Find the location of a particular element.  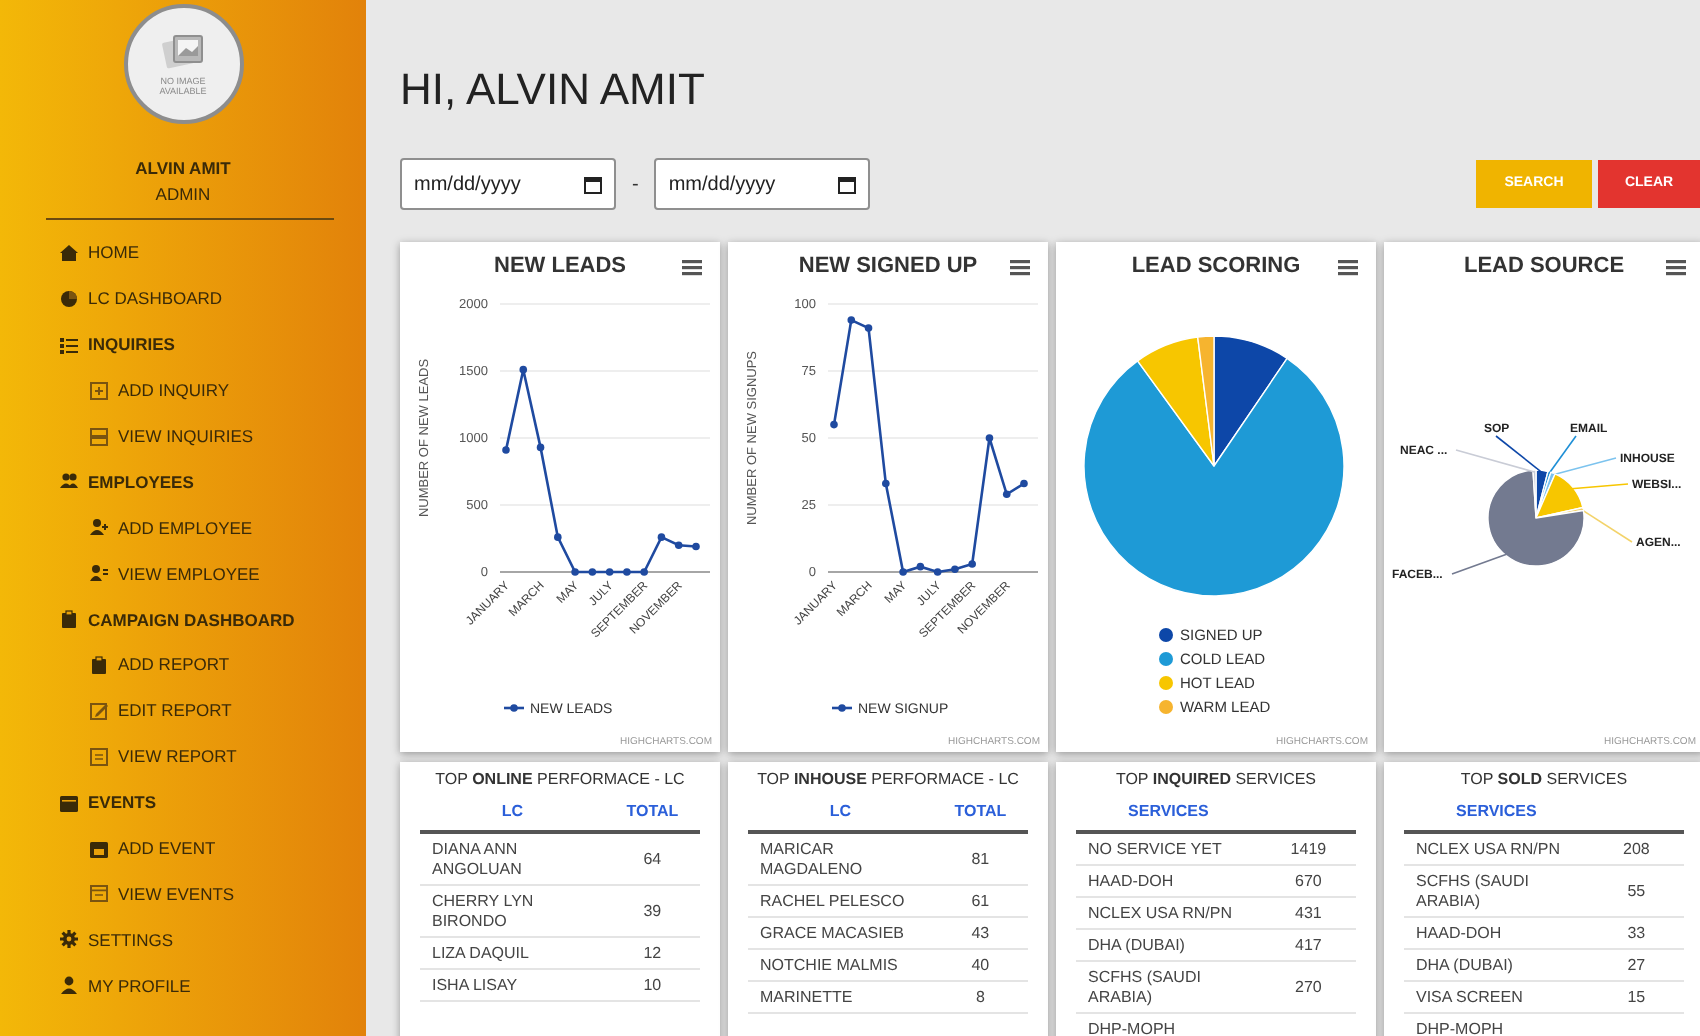

gear-icon is located at coordinates (69, 939).